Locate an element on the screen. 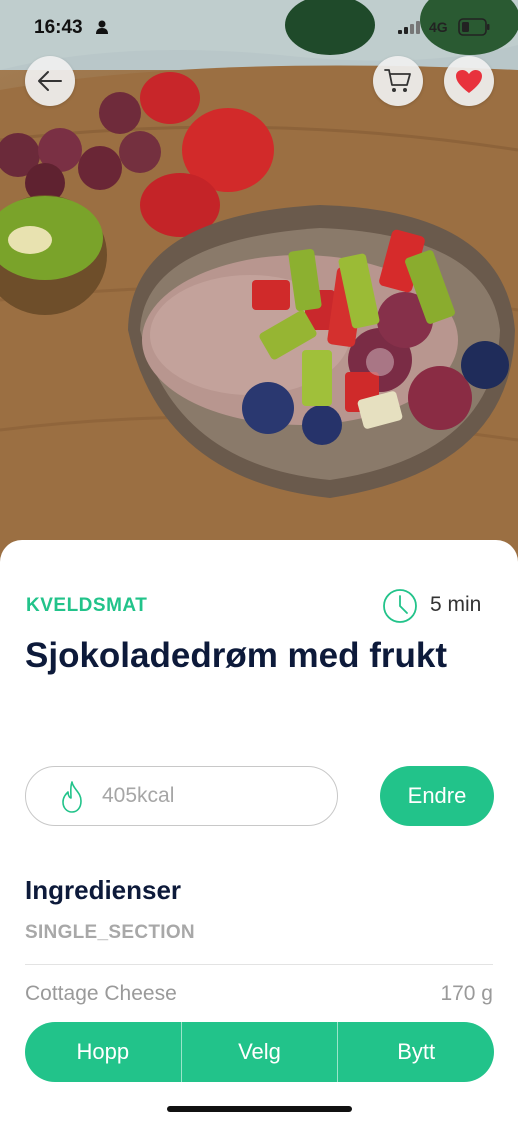  arrow-left-icon is located at coordinates (50, 81).